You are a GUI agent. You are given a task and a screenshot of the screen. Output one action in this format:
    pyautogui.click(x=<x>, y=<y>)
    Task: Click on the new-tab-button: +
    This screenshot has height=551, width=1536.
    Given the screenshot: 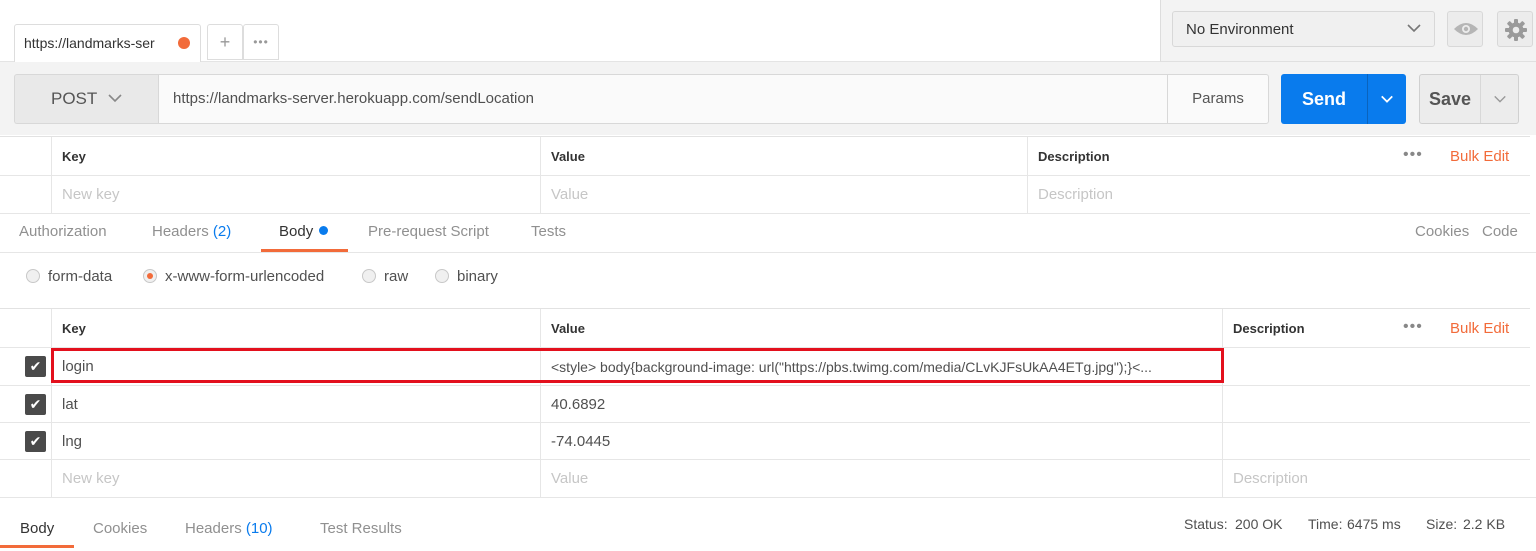 What is the action you would take?
    pyautogui.click(x=225, y=42)
    